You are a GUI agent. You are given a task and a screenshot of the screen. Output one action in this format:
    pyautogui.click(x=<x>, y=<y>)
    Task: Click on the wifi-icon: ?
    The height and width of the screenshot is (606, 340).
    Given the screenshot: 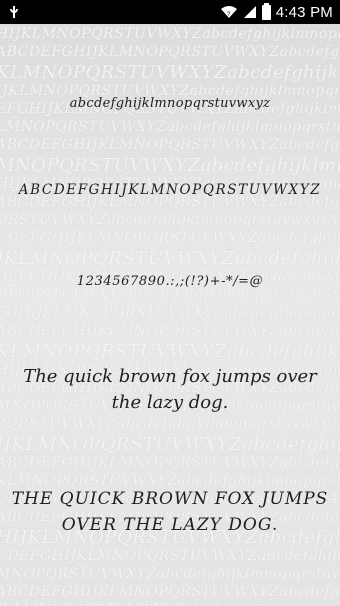 What is the action you would take?
    pyautogui.click(x=228, y=12)
    